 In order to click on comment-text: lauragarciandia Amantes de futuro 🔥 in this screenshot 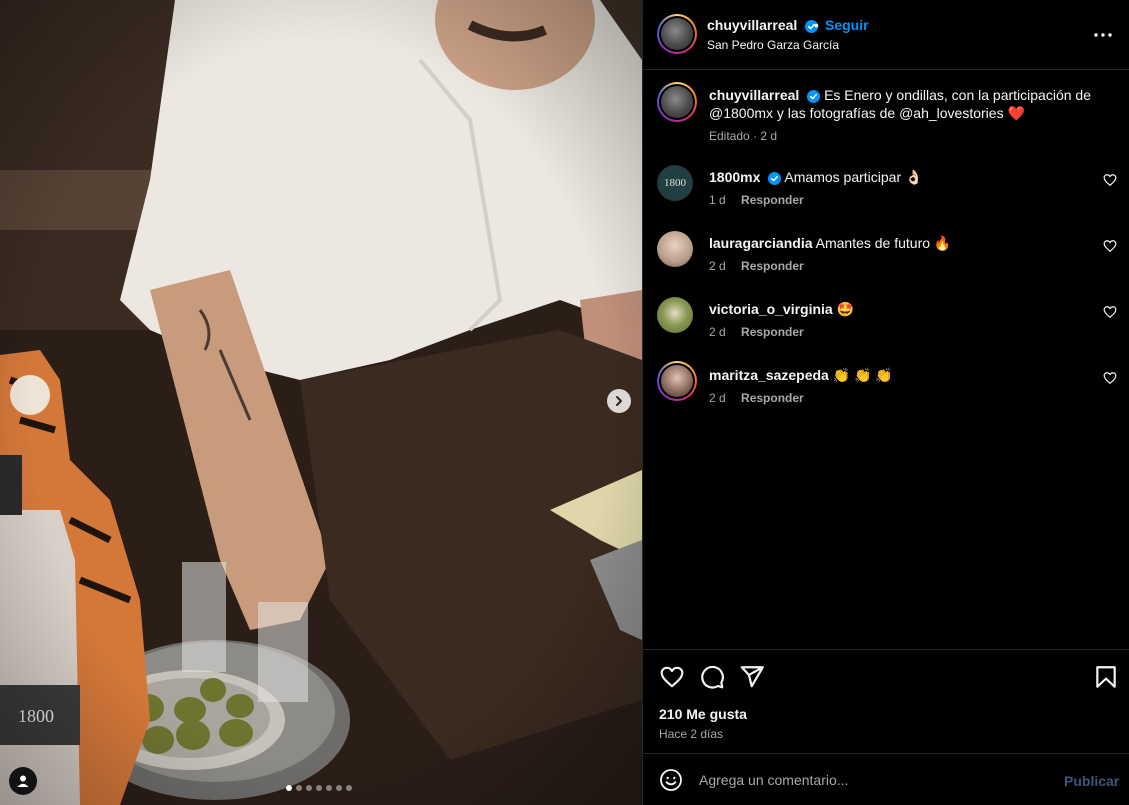, I will do `click(830, 243)`.